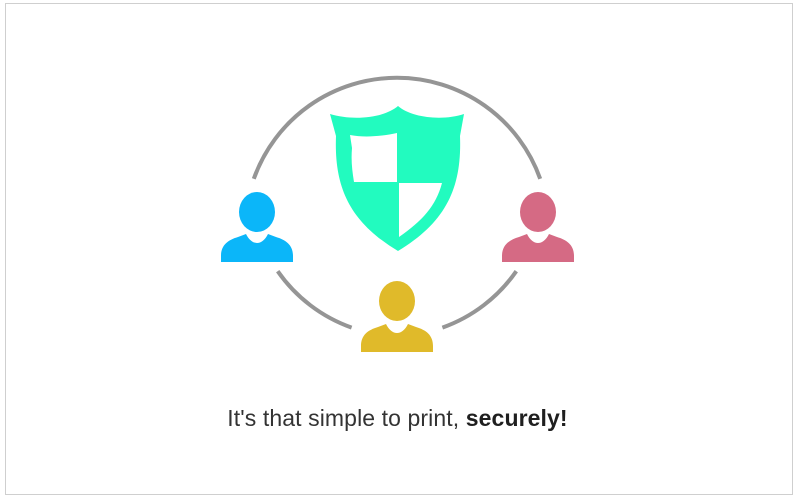 The width and height of the screenshot is (795, 497). What do you see at coordinates (373, 157) in the screenshot?
I see `shield-quarter-top-left` at bounding box center [373, 157].